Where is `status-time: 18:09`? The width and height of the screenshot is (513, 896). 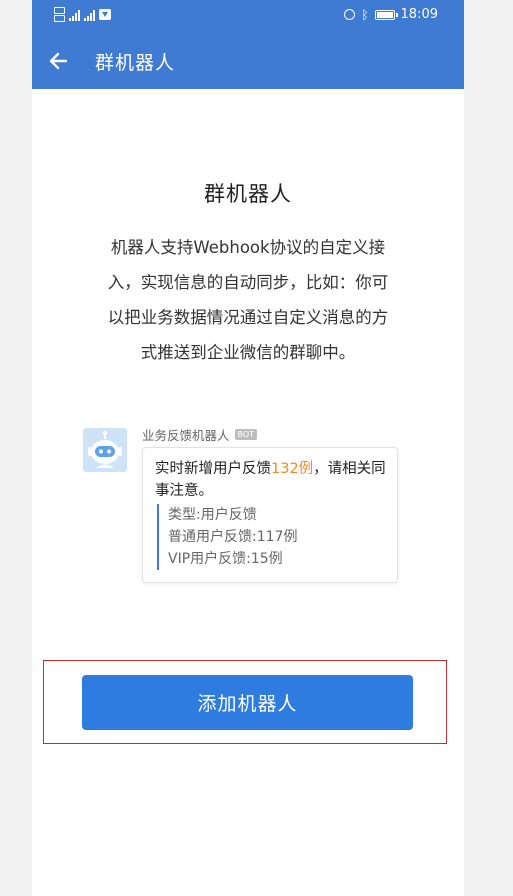
status-time: 18:09 is located at coordinates (419, 14).